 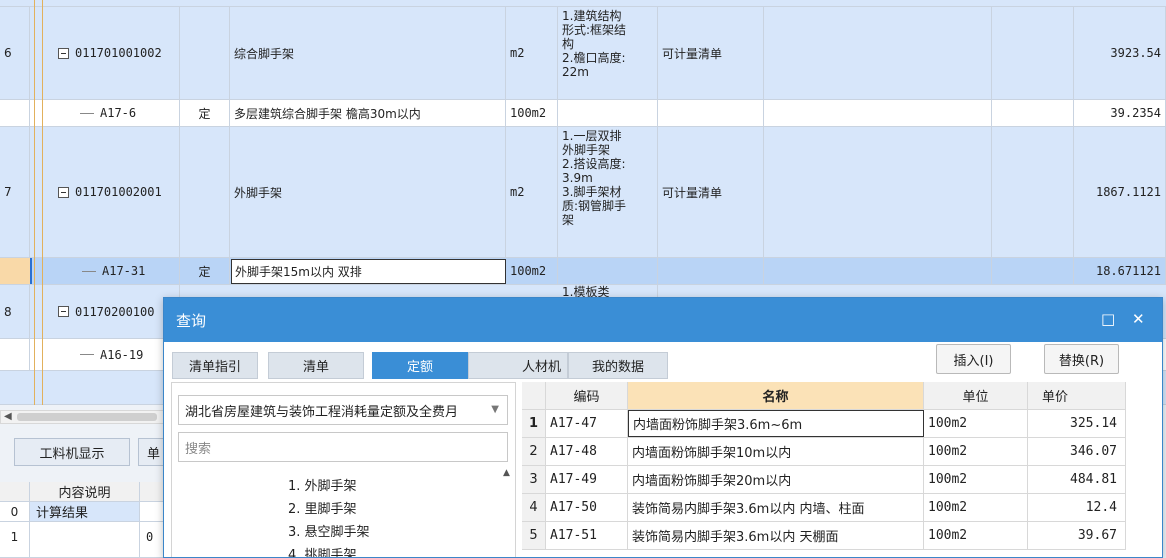 I want to click on item-code-cell: A16-19, so click(x=105, y=354).